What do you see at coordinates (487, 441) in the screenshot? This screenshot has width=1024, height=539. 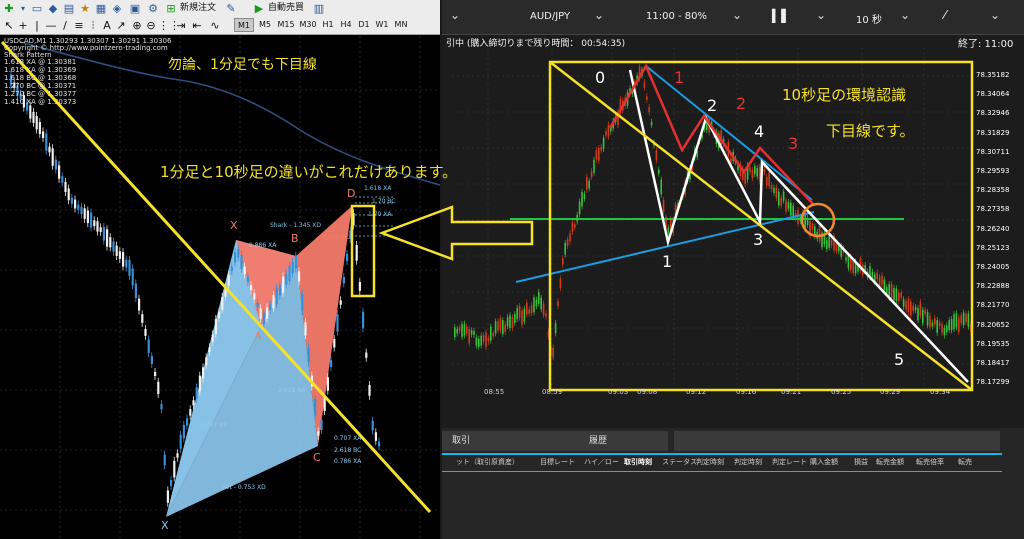 I see `tab-trades: 取引` at bounding box center [487, 441].